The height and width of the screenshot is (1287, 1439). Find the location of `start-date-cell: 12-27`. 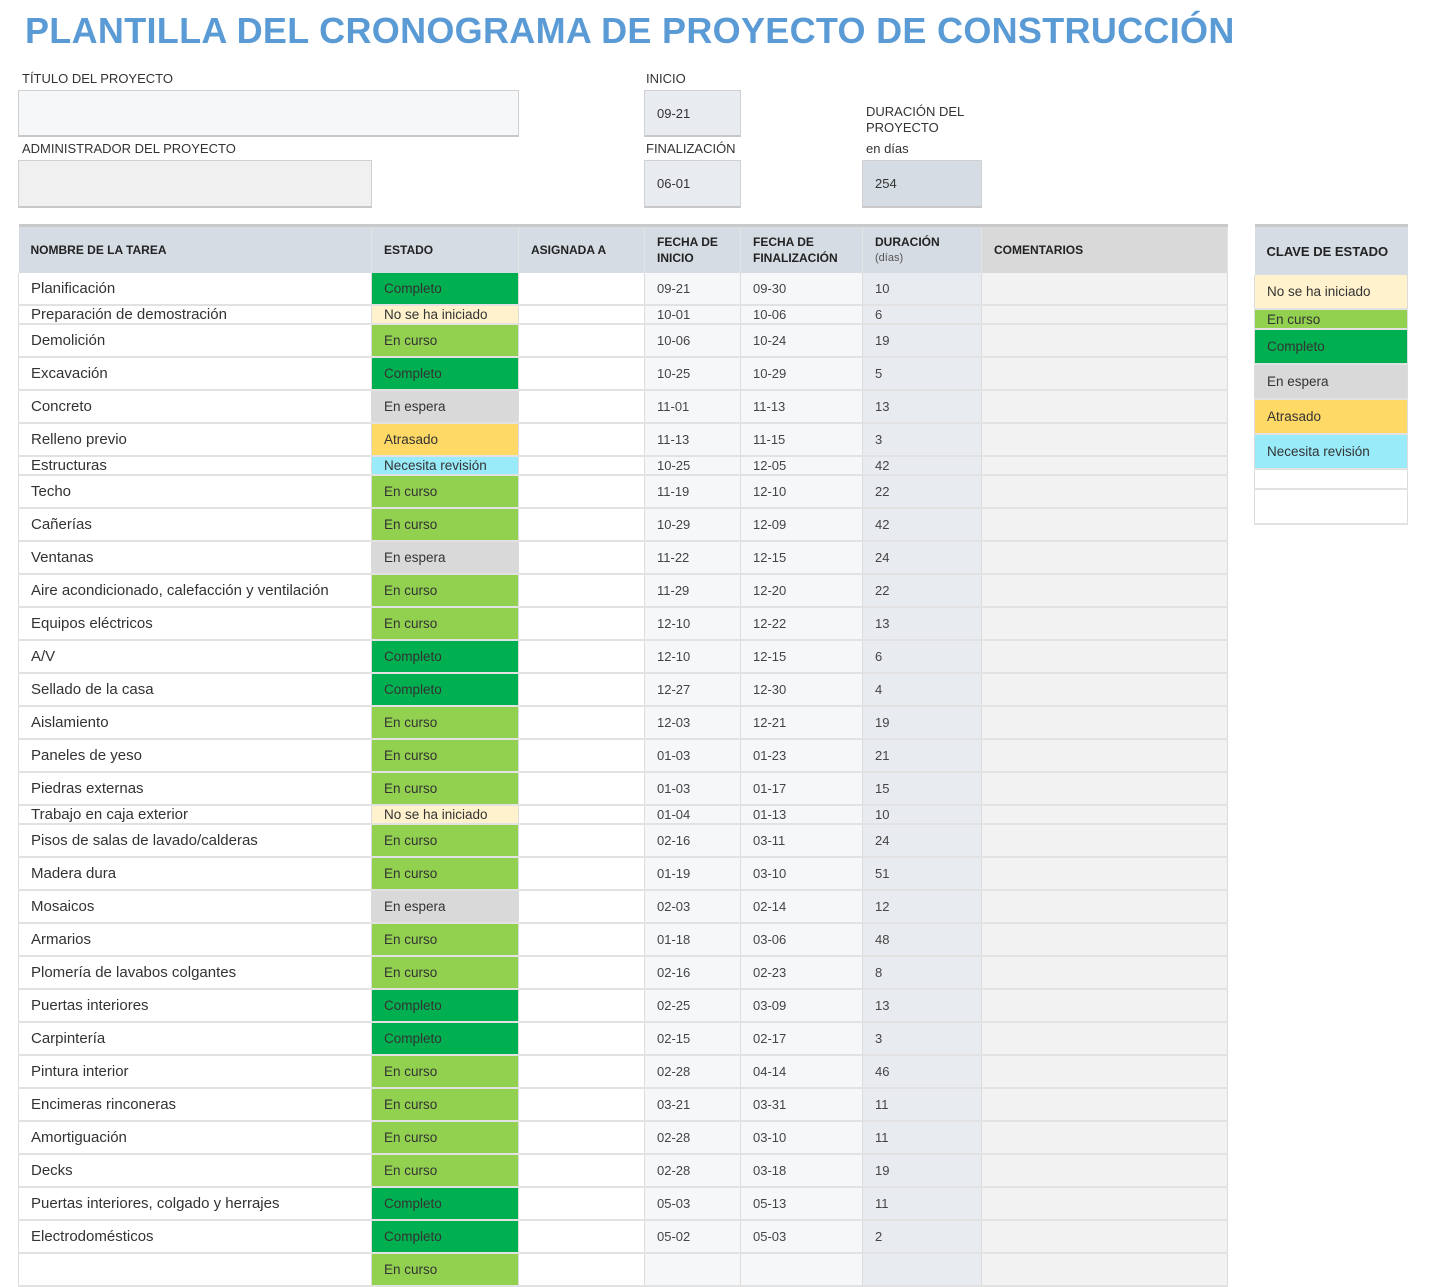

start-date-cell: 12-27 is located at coordinates (692, 690).